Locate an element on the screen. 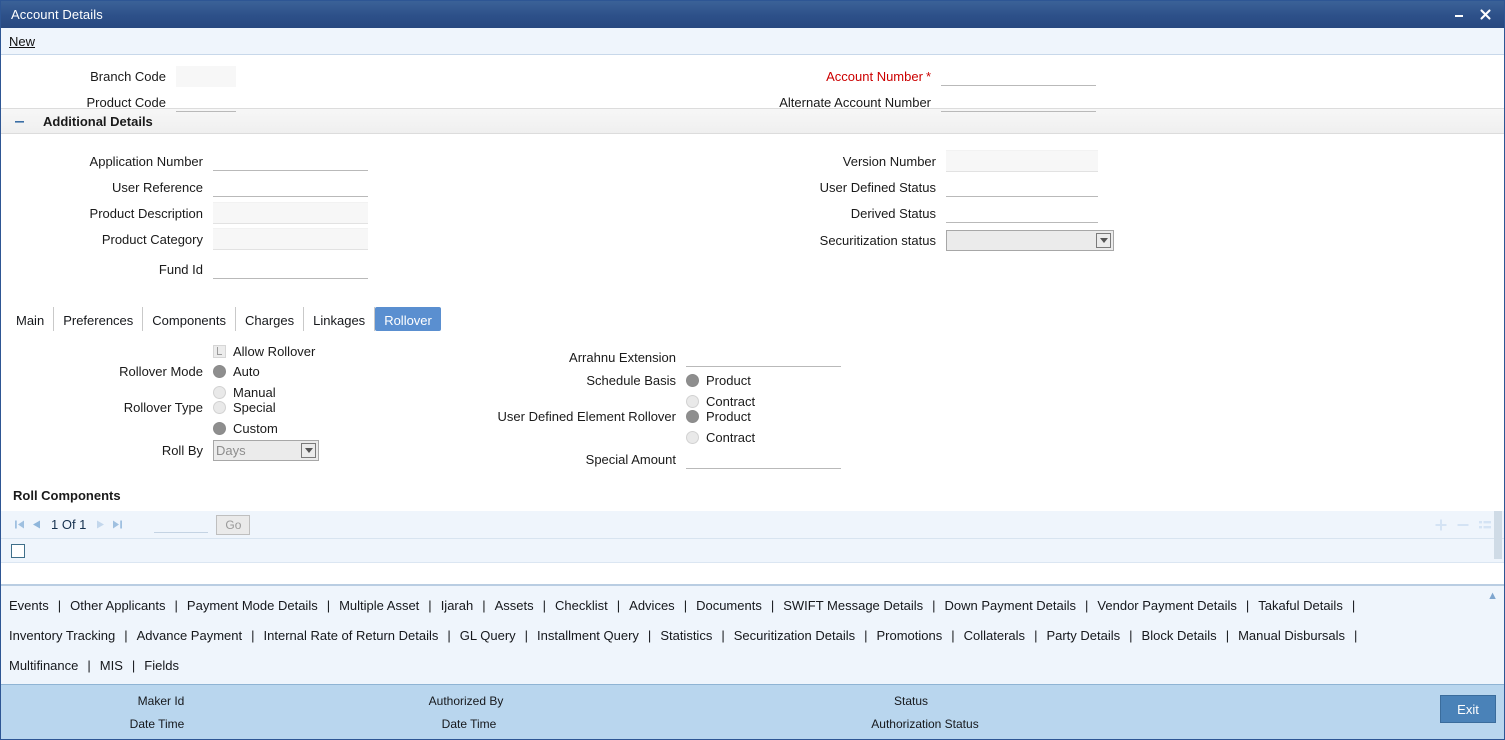  radio-auto-icon is located at coordinates (219, 371).